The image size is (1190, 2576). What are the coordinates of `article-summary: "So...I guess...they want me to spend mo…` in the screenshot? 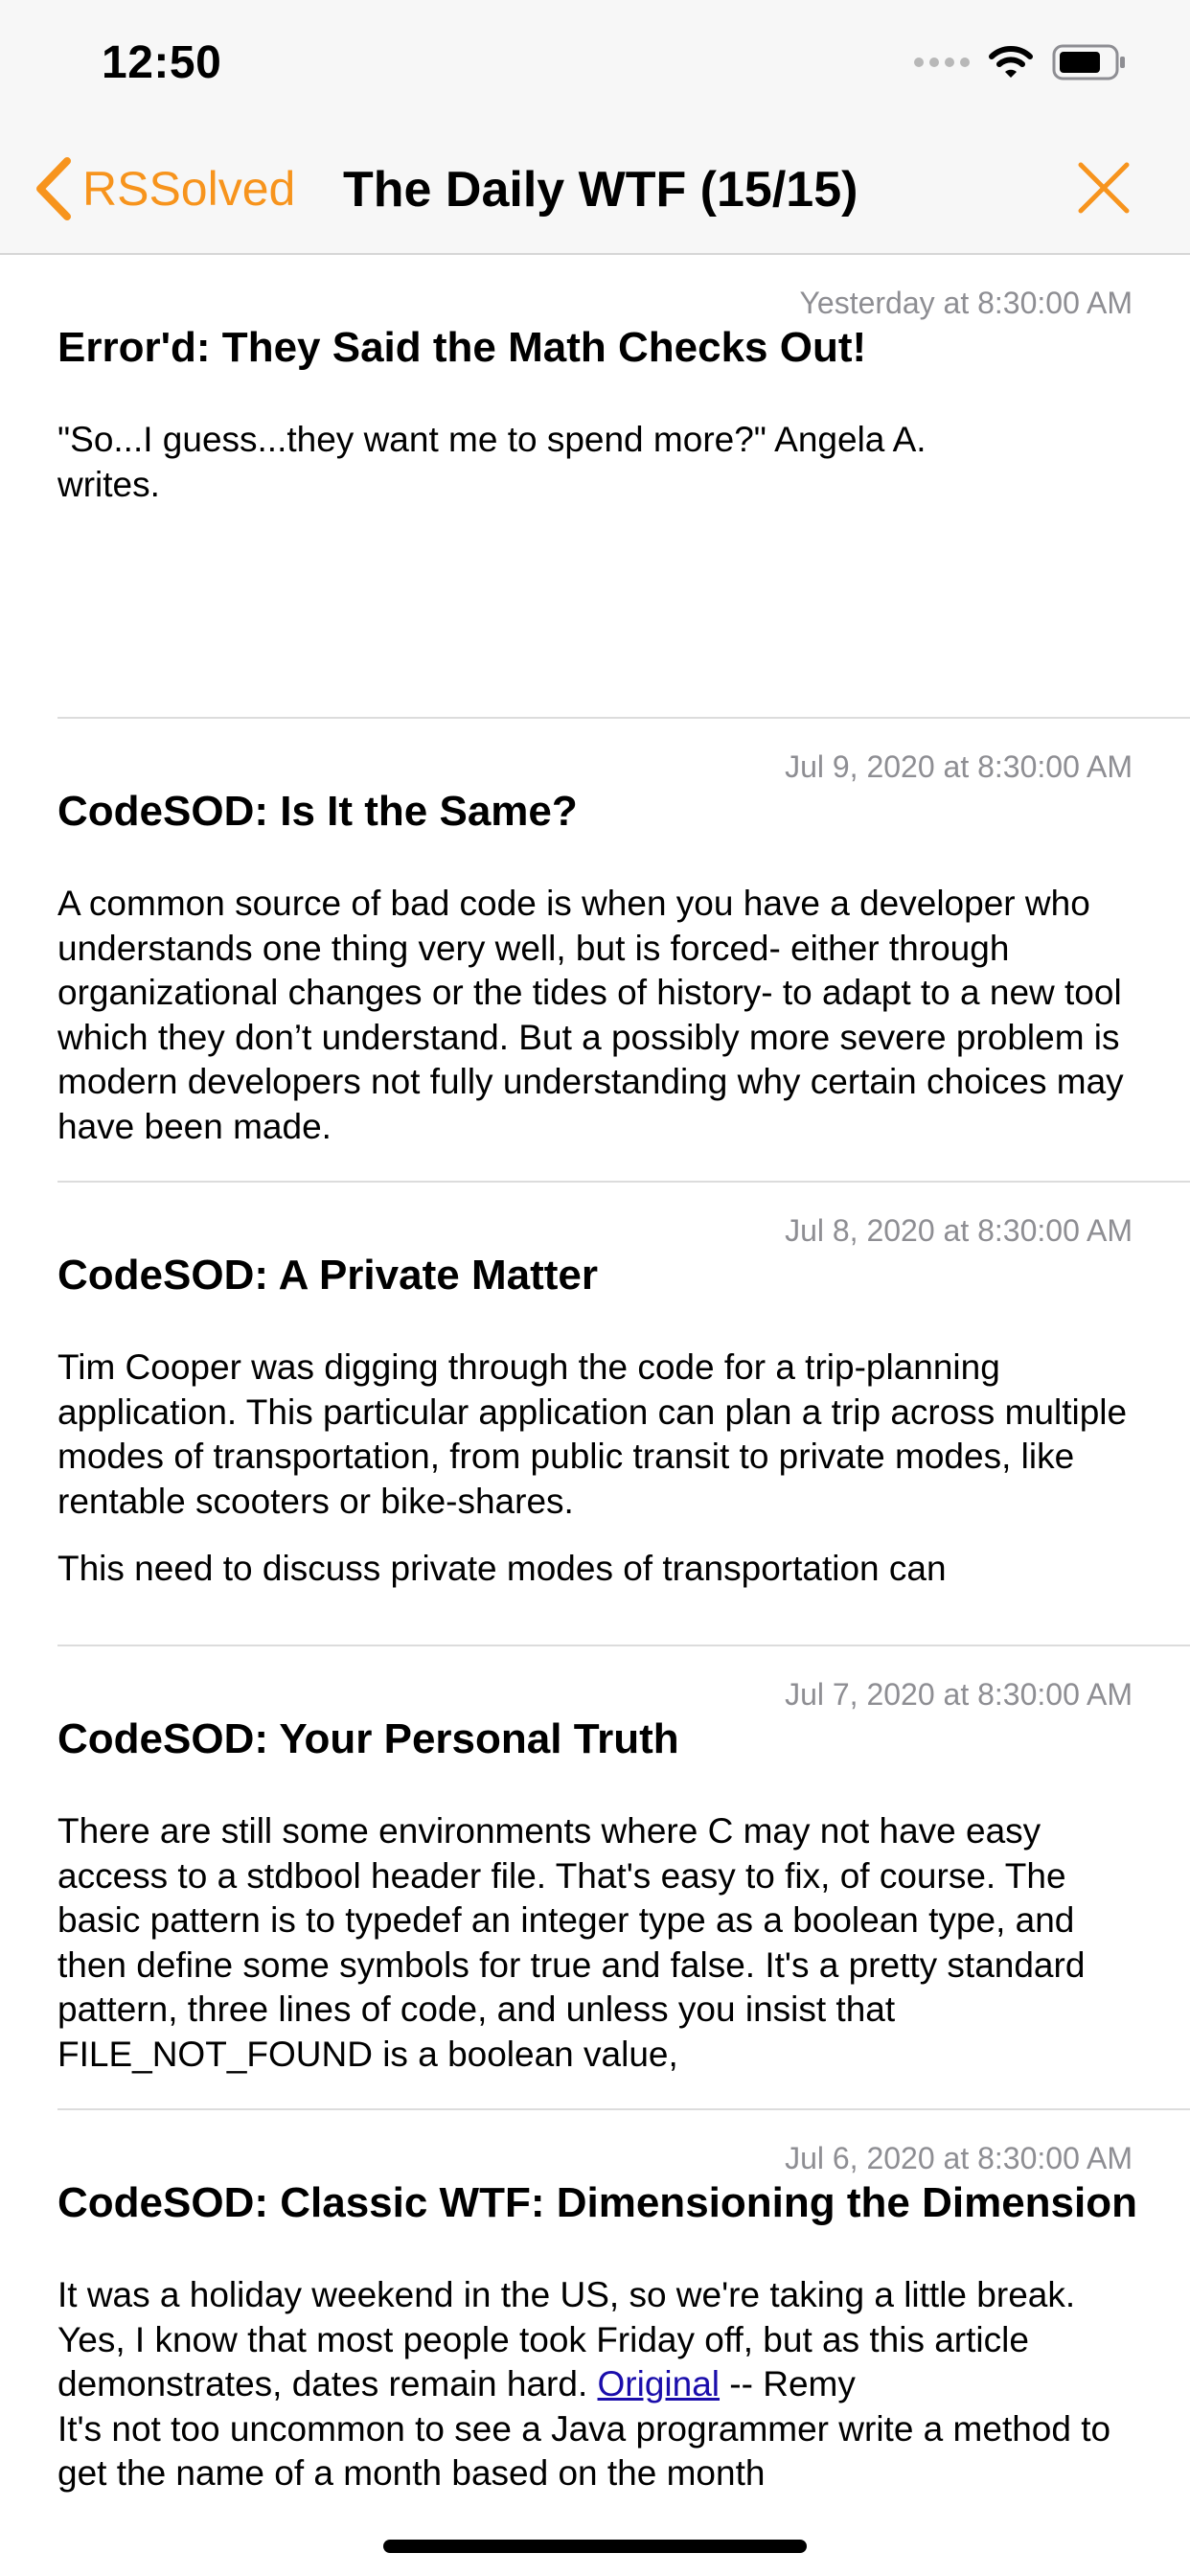 It's located at (595, 474).